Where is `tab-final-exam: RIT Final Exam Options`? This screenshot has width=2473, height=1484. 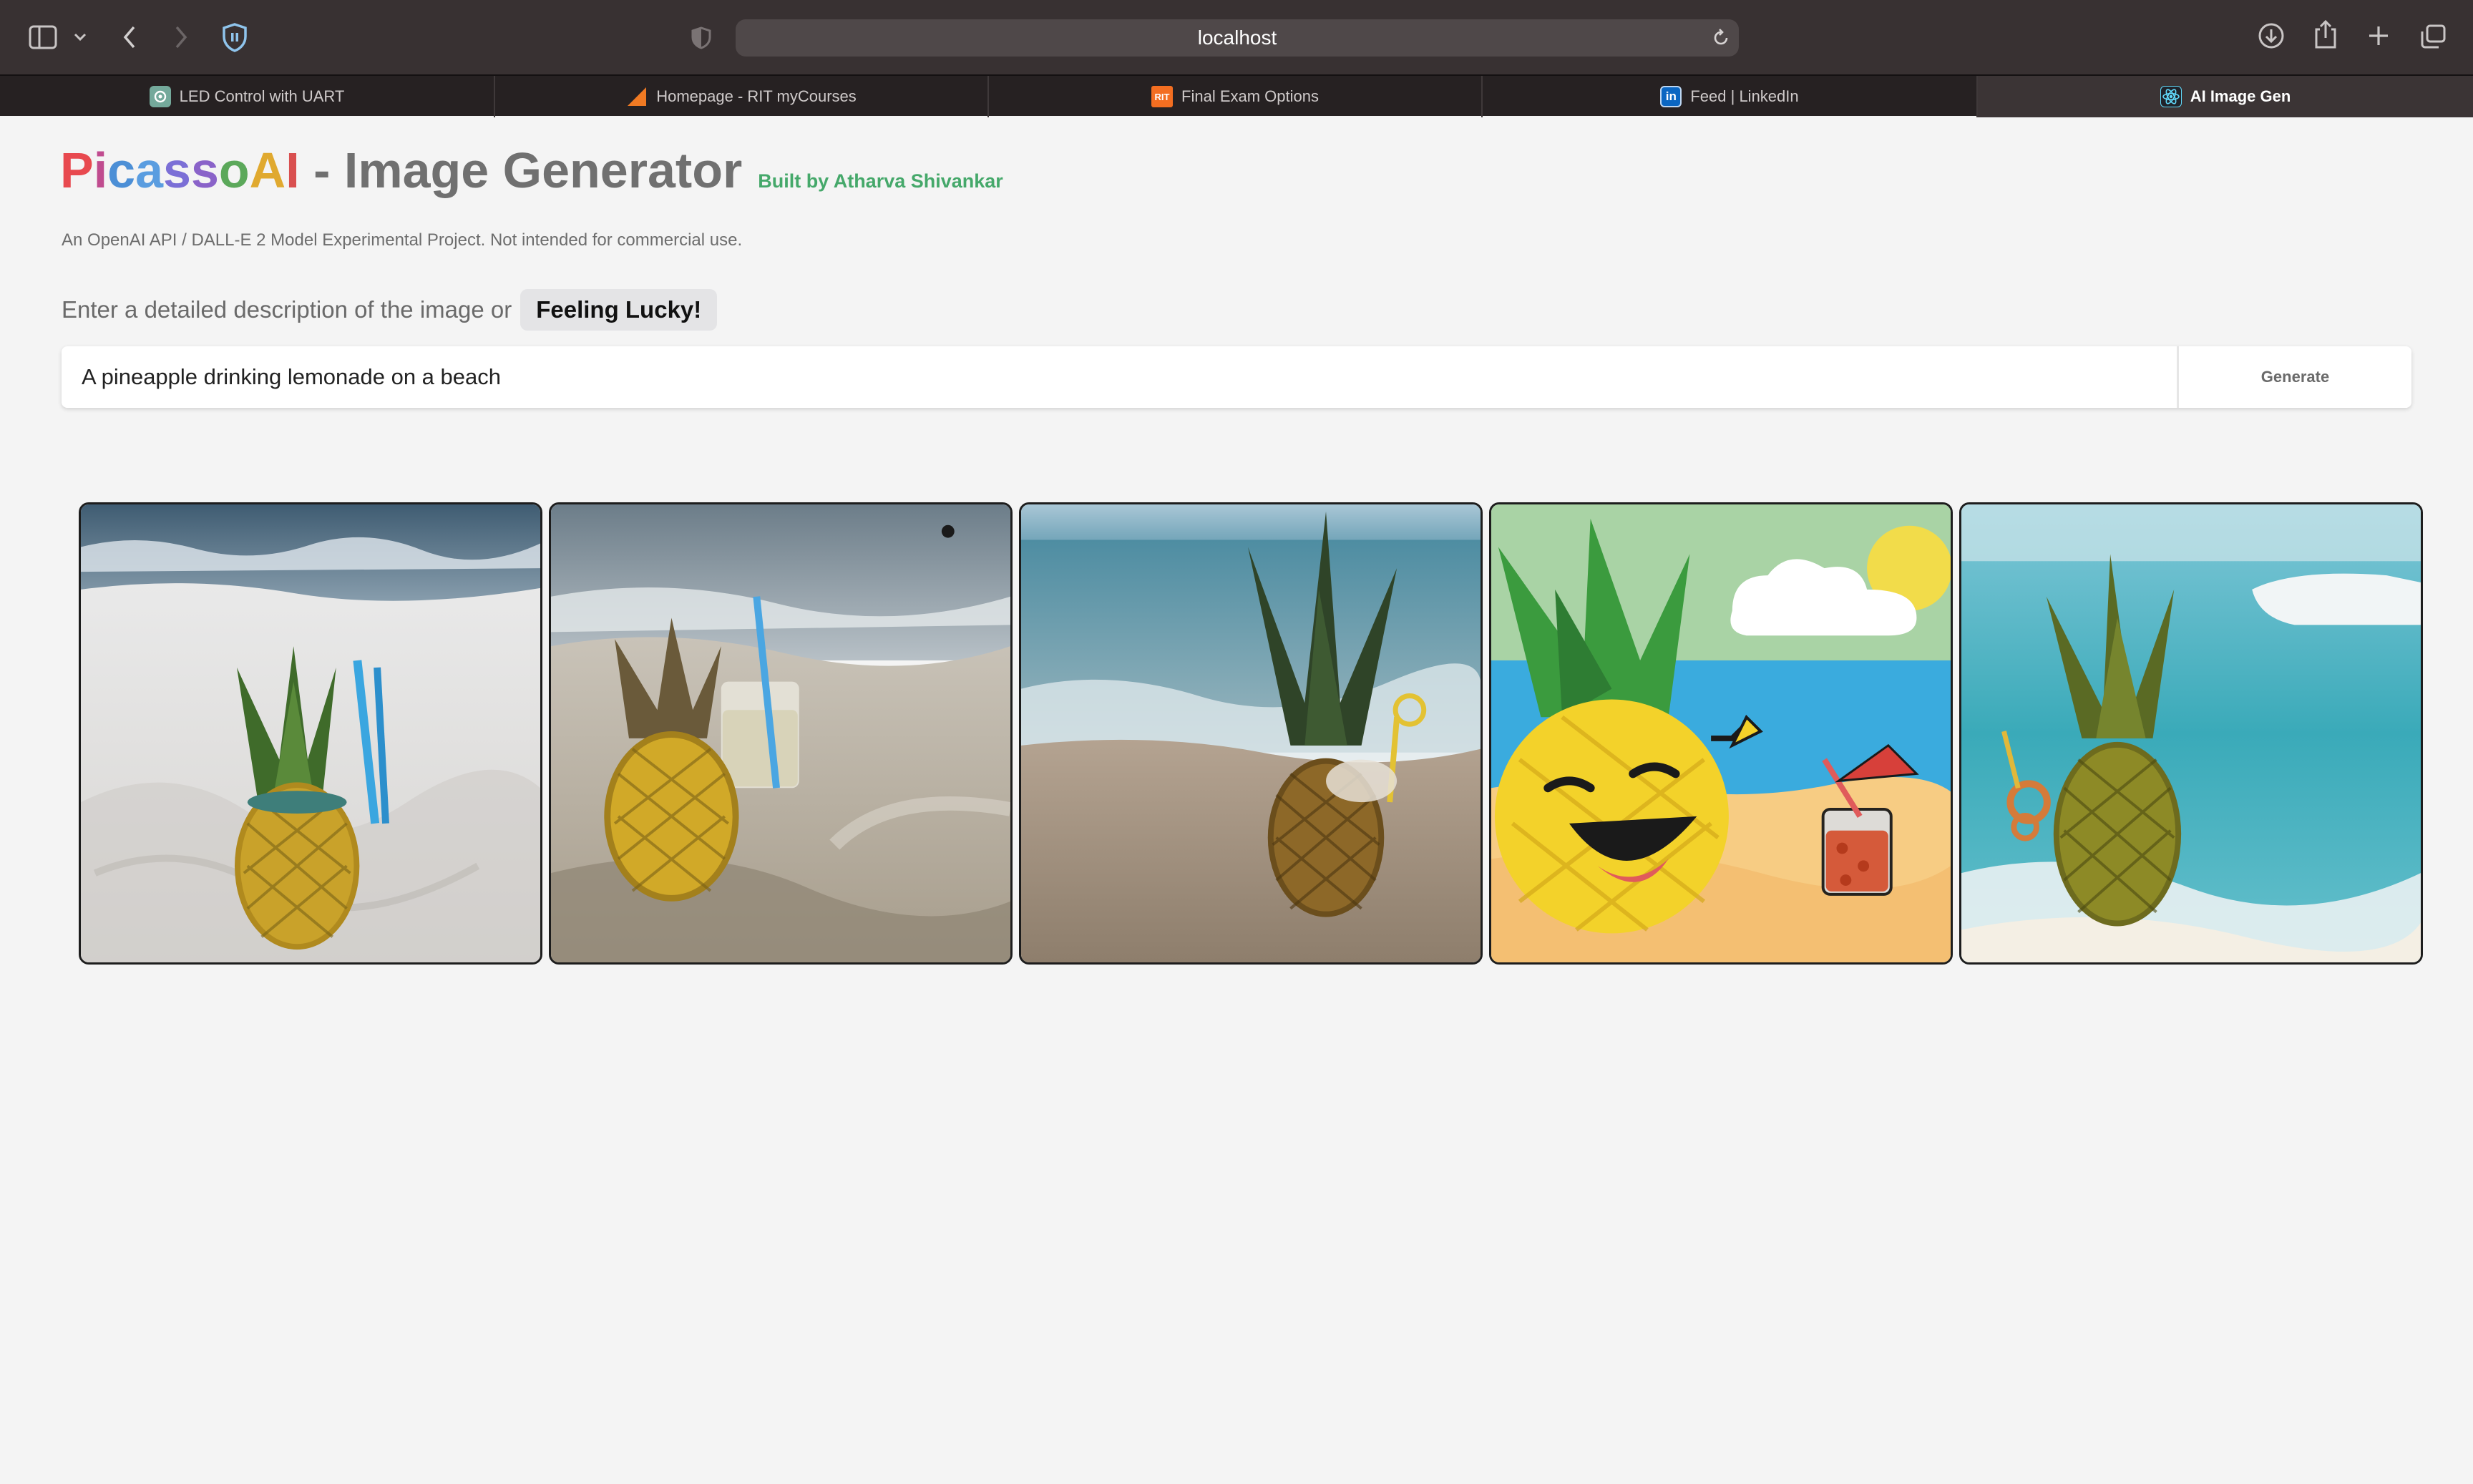 tab-final-exam: RIT Final Exam Options is located at coordinates (1236, 96).